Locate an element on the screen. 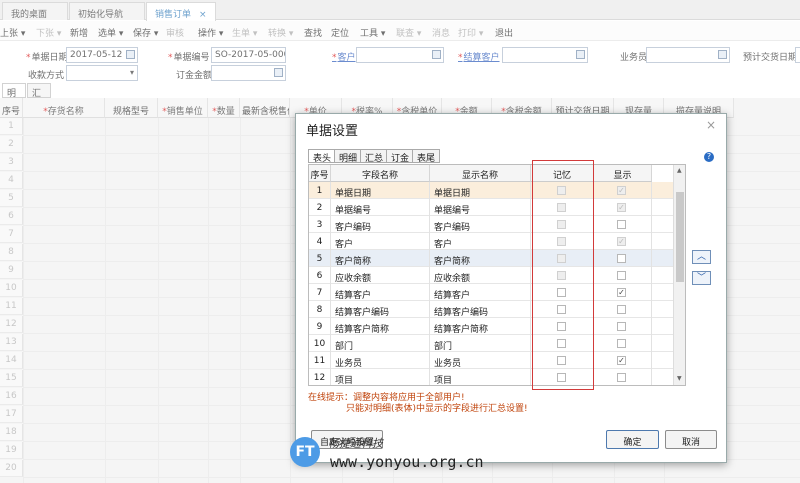 The width and height of the screenshot is (800, 483). settings-row: 8 结算客户编码 结算客户编码 is located at coordinates (491, 309).